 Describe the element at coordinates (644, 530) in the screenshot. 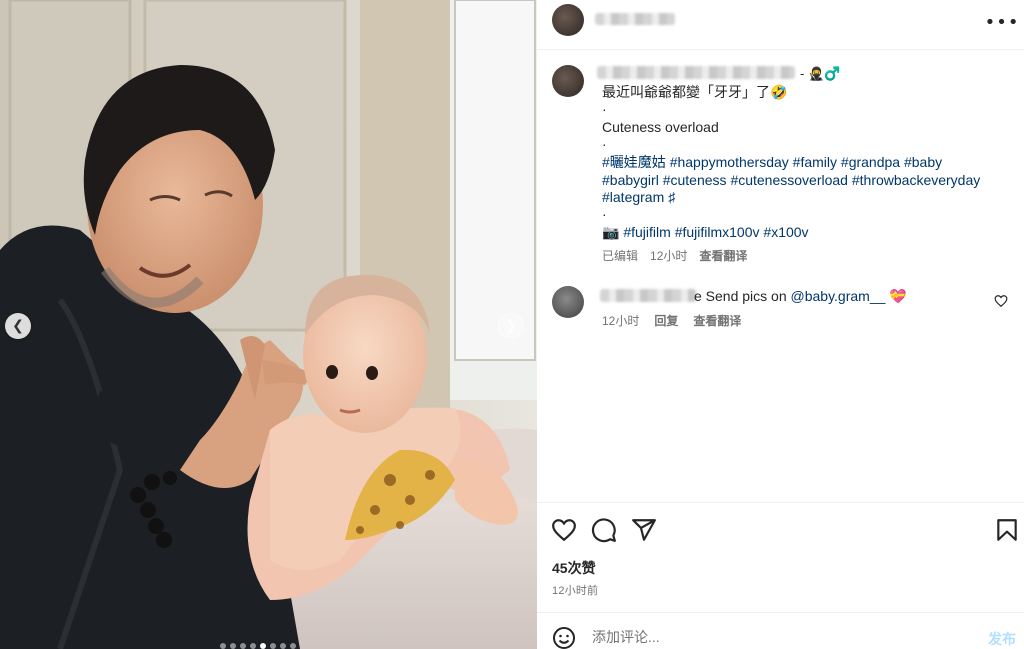

I see `share-icon` at that location.